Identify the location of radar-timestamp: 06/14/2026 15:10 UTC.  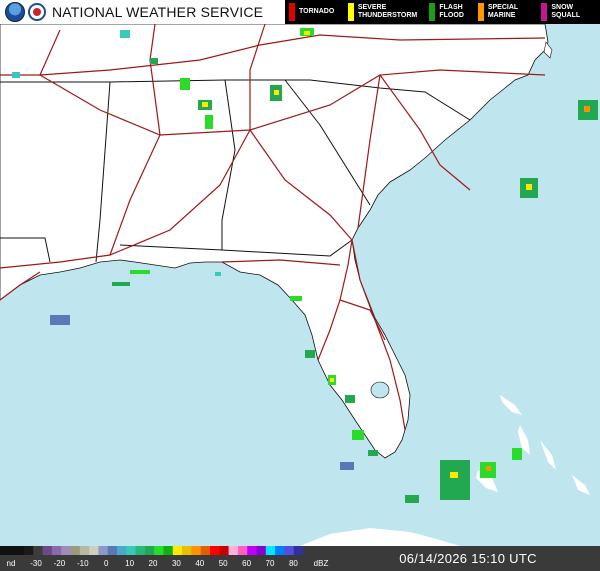
(468, 558).